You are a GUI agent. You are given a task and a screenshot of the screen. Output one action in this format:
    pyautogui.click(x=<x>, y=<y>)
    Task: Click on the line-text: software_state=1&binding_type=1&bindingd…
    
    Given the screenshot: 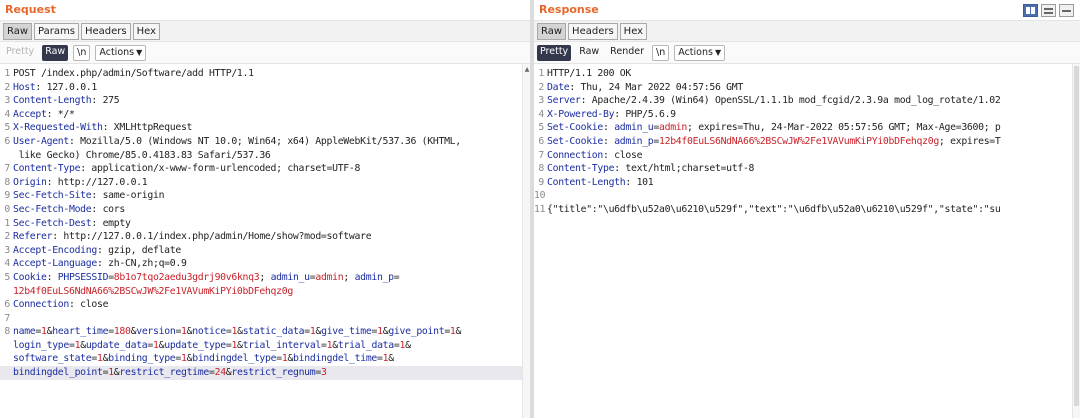 What is the action you would take?
    pyautogui.click(x=203, y=359)
    